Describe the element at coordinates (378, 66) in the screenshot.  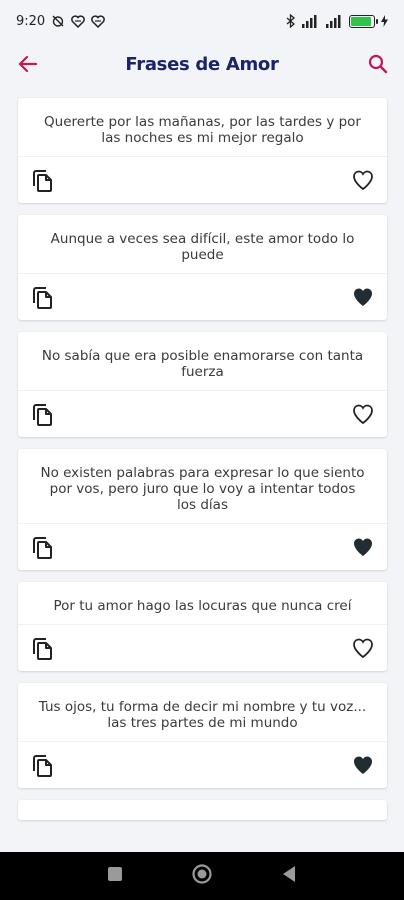
I see `search-icon` at that location.